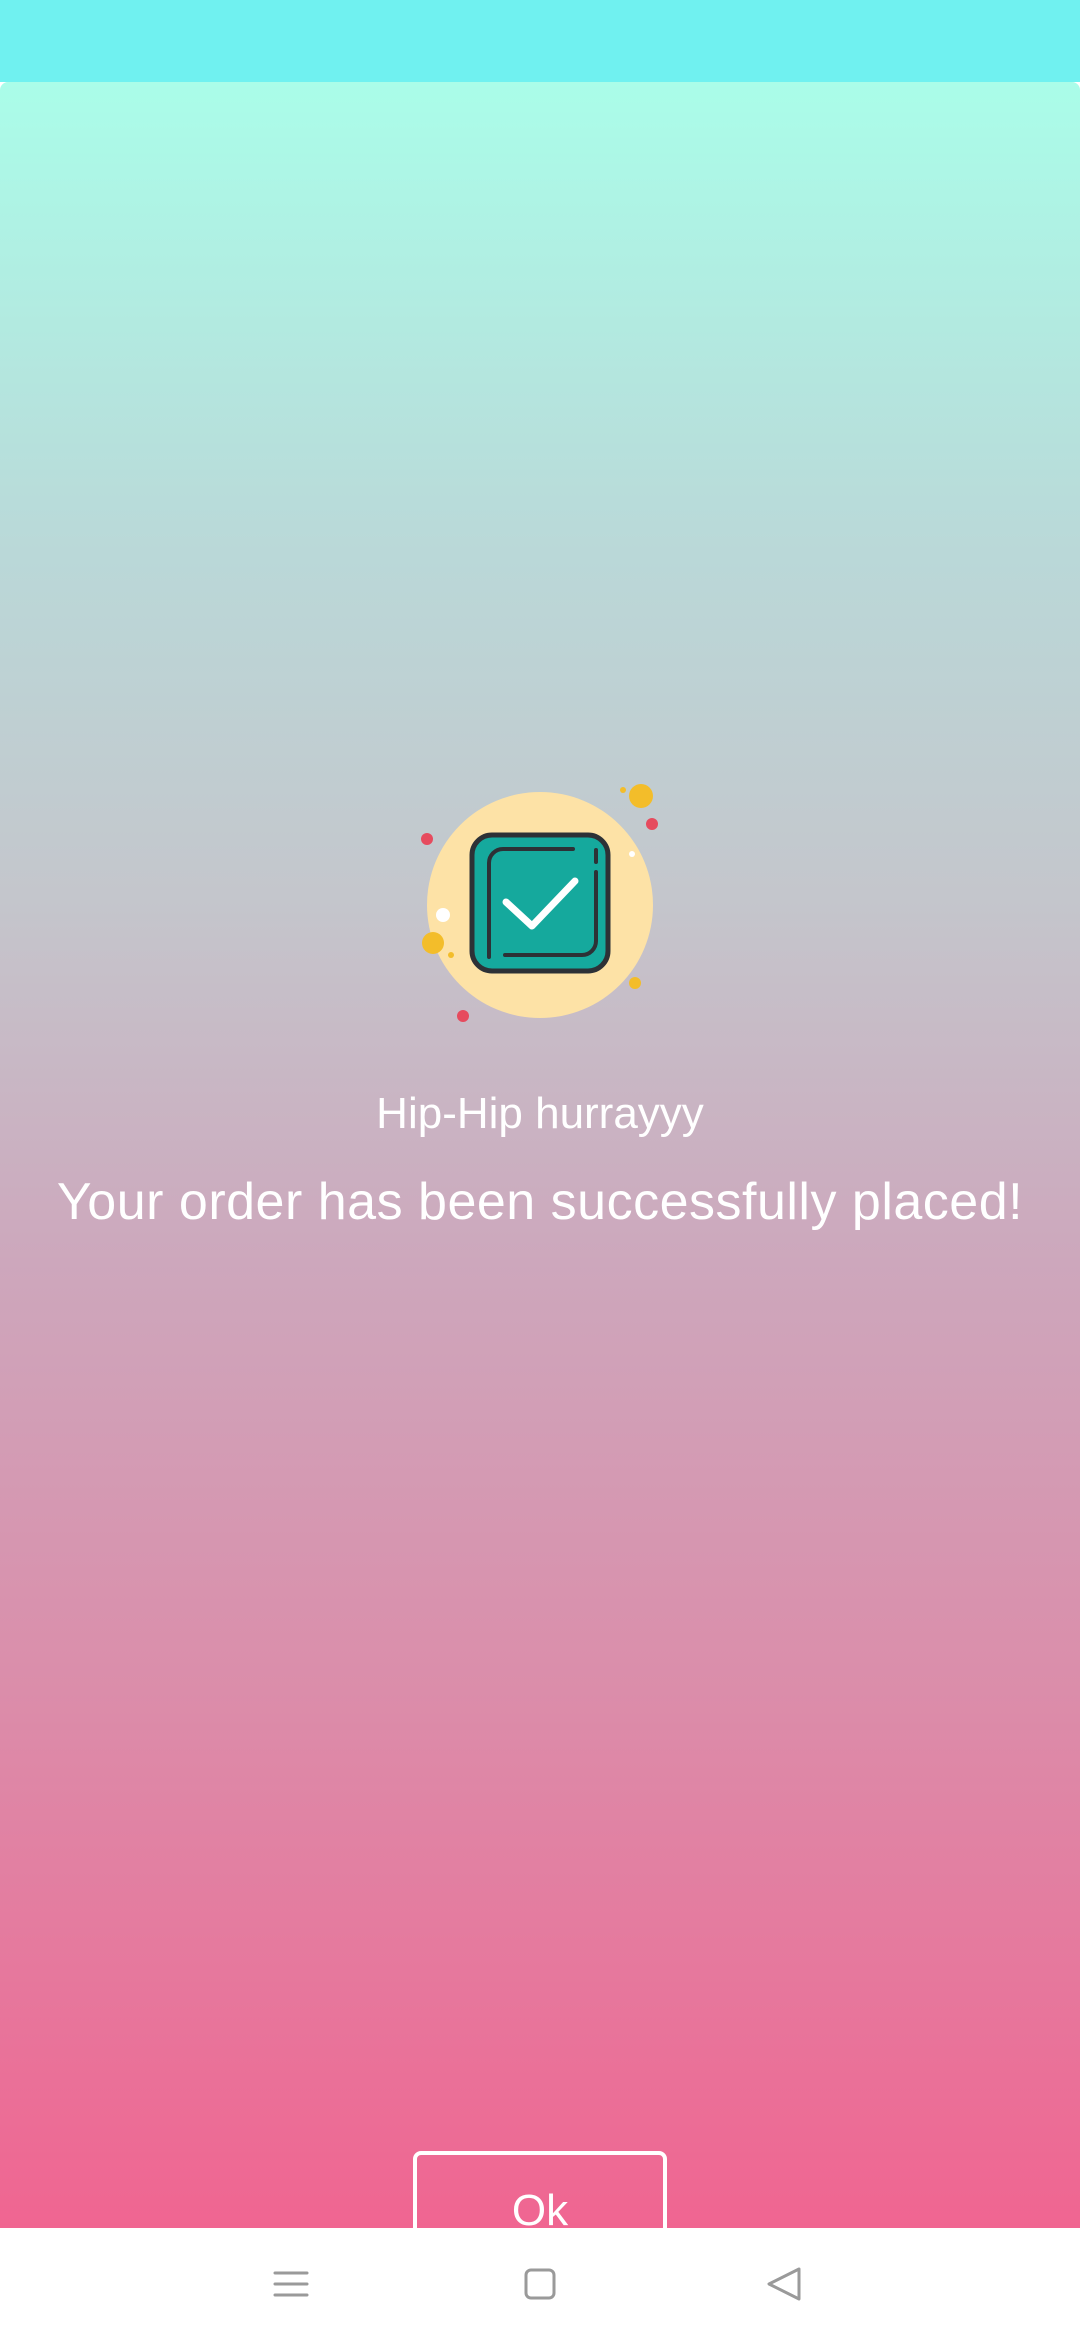 The image size is (1080, 2340). Describe the element at coordinates (540, 41) in the screenshot. I see `status-bar` at that location.